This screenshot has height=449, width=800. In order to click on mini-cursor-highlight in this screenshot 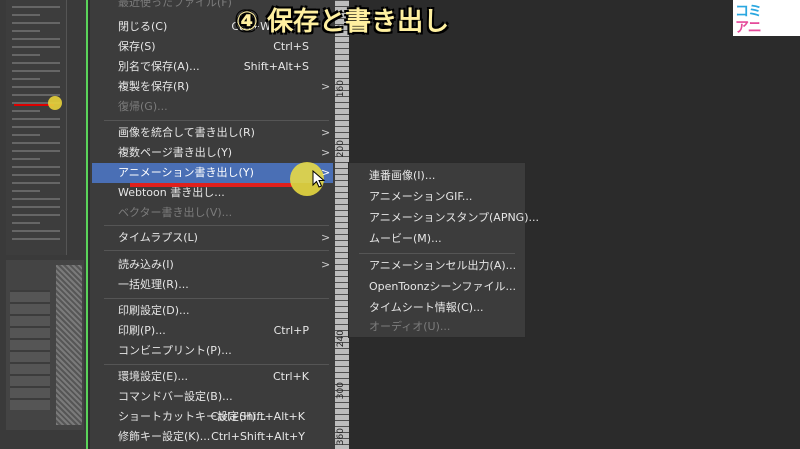, I will do `click(55, 103)`.